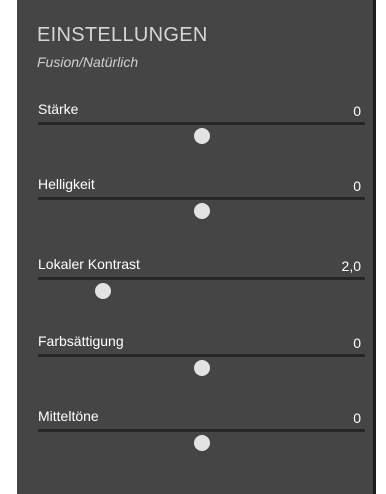  Describe the element at coordinates (195, 286) in the screenshot. I see `slider-row-lokaler-kontrast: Lokaler Kontrast 2,0` at that location.